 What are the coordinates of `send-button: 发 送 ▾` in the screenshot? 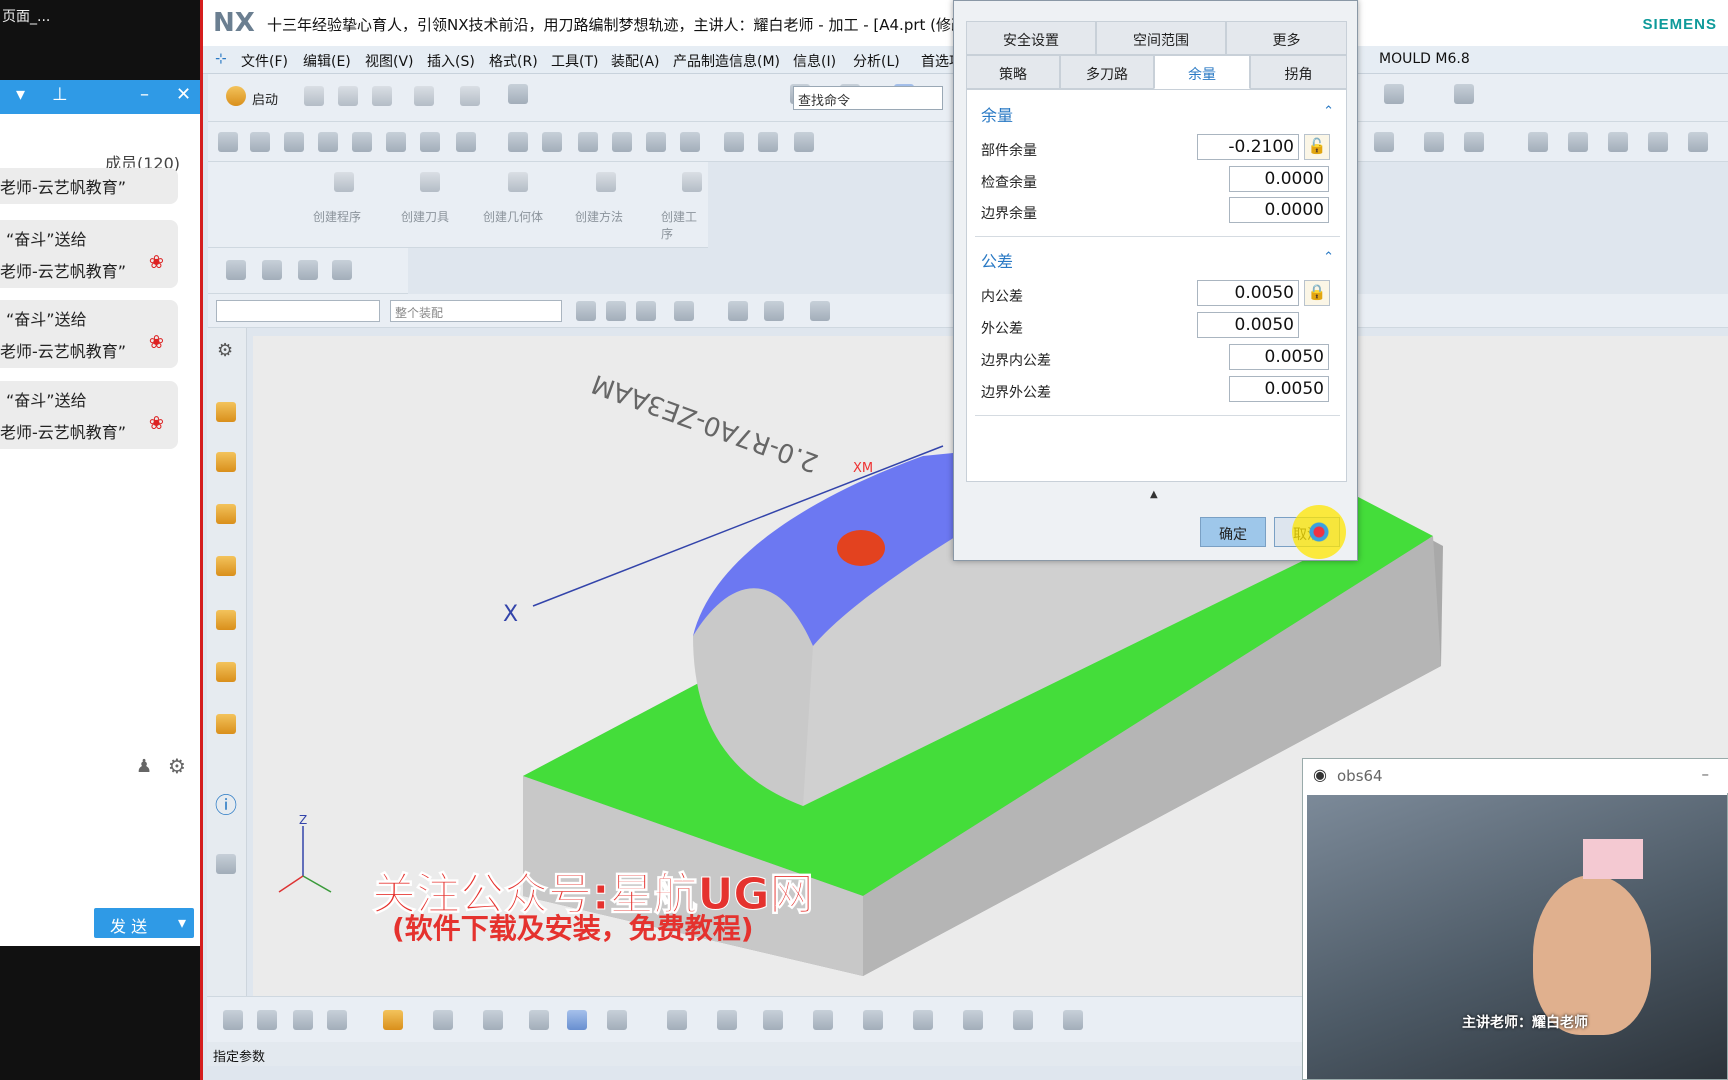 It's located at (144, 923).